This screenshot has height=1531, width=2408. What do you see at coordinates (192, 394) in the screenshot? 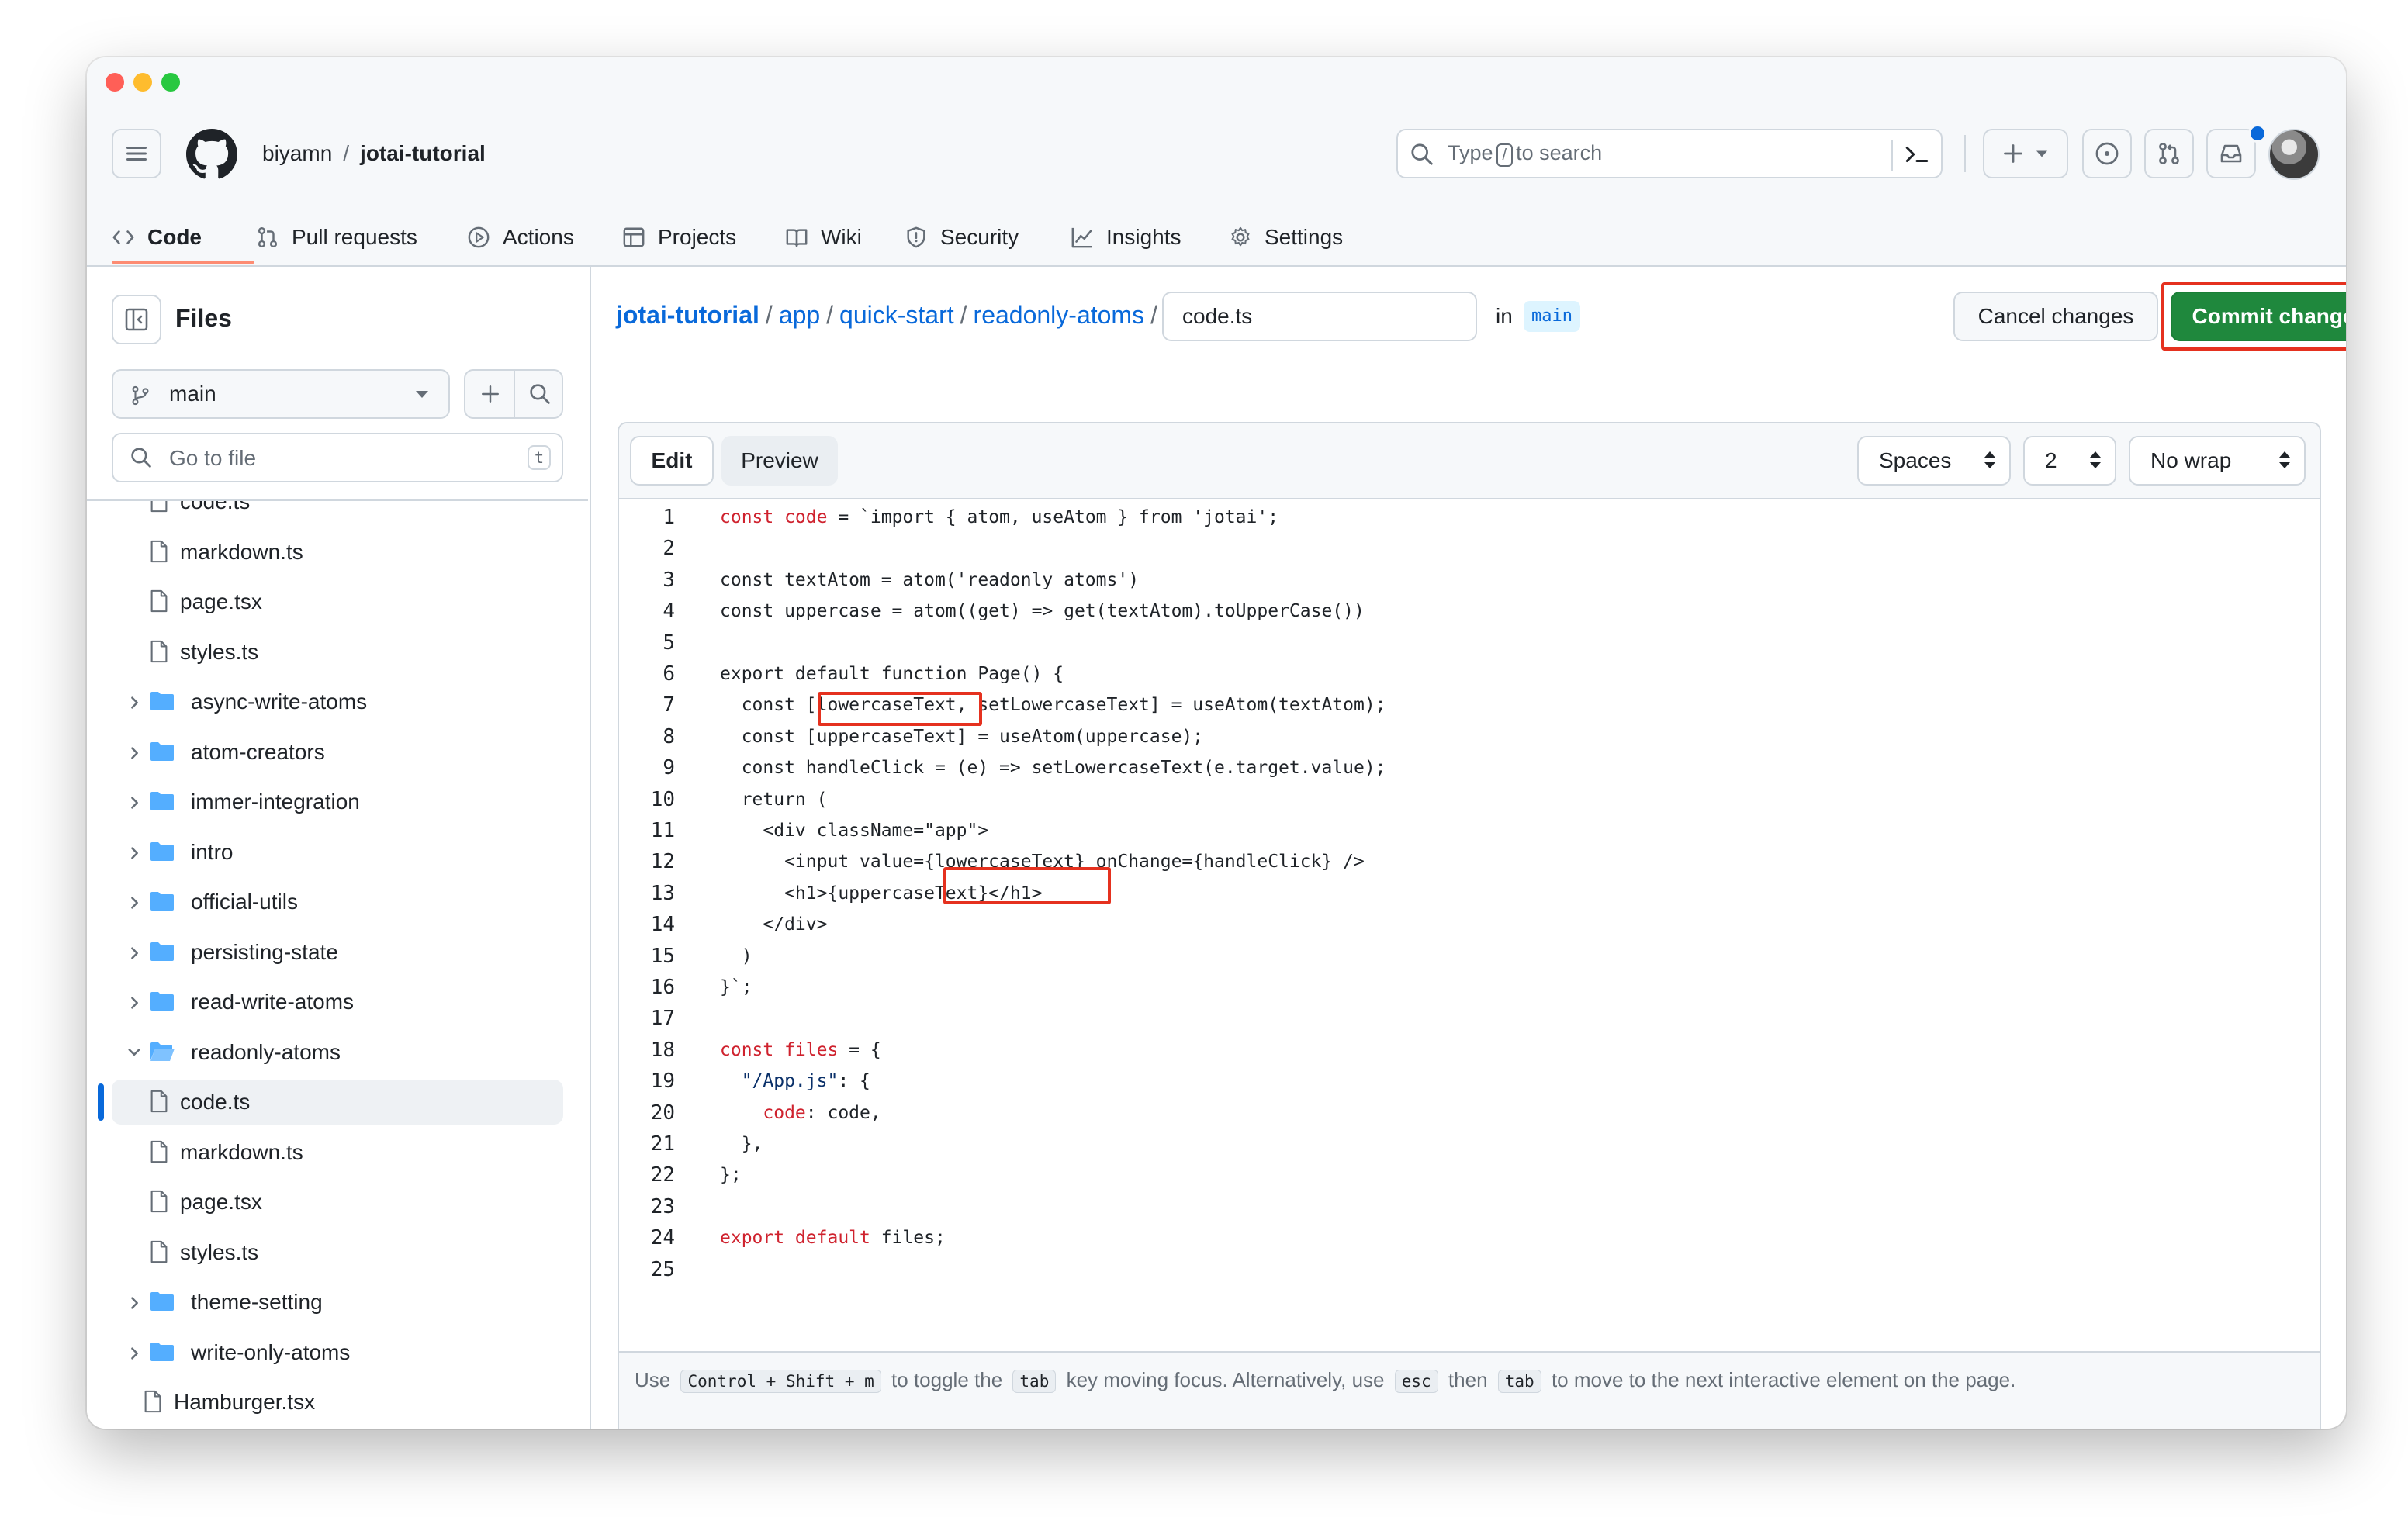
I see `branch-name: main` at bounding box center [192, 394].